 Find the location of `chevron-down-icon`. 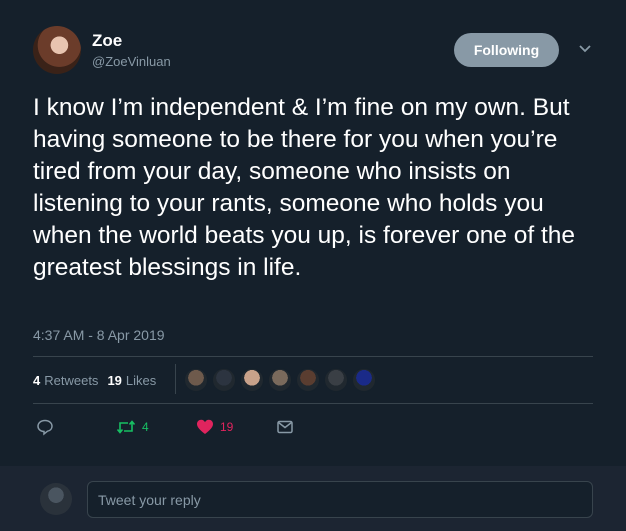

chevron-down-icon is located at coordinates (585, 49).